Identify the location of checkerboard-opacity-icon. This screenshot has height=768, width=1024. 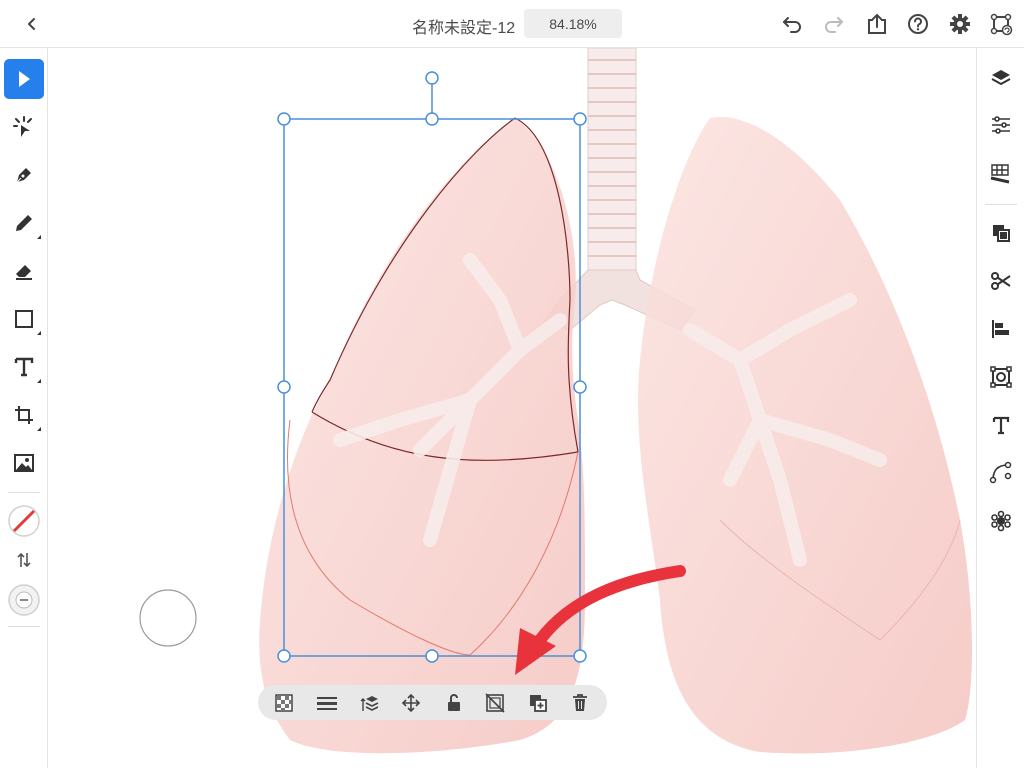
(284, 703).